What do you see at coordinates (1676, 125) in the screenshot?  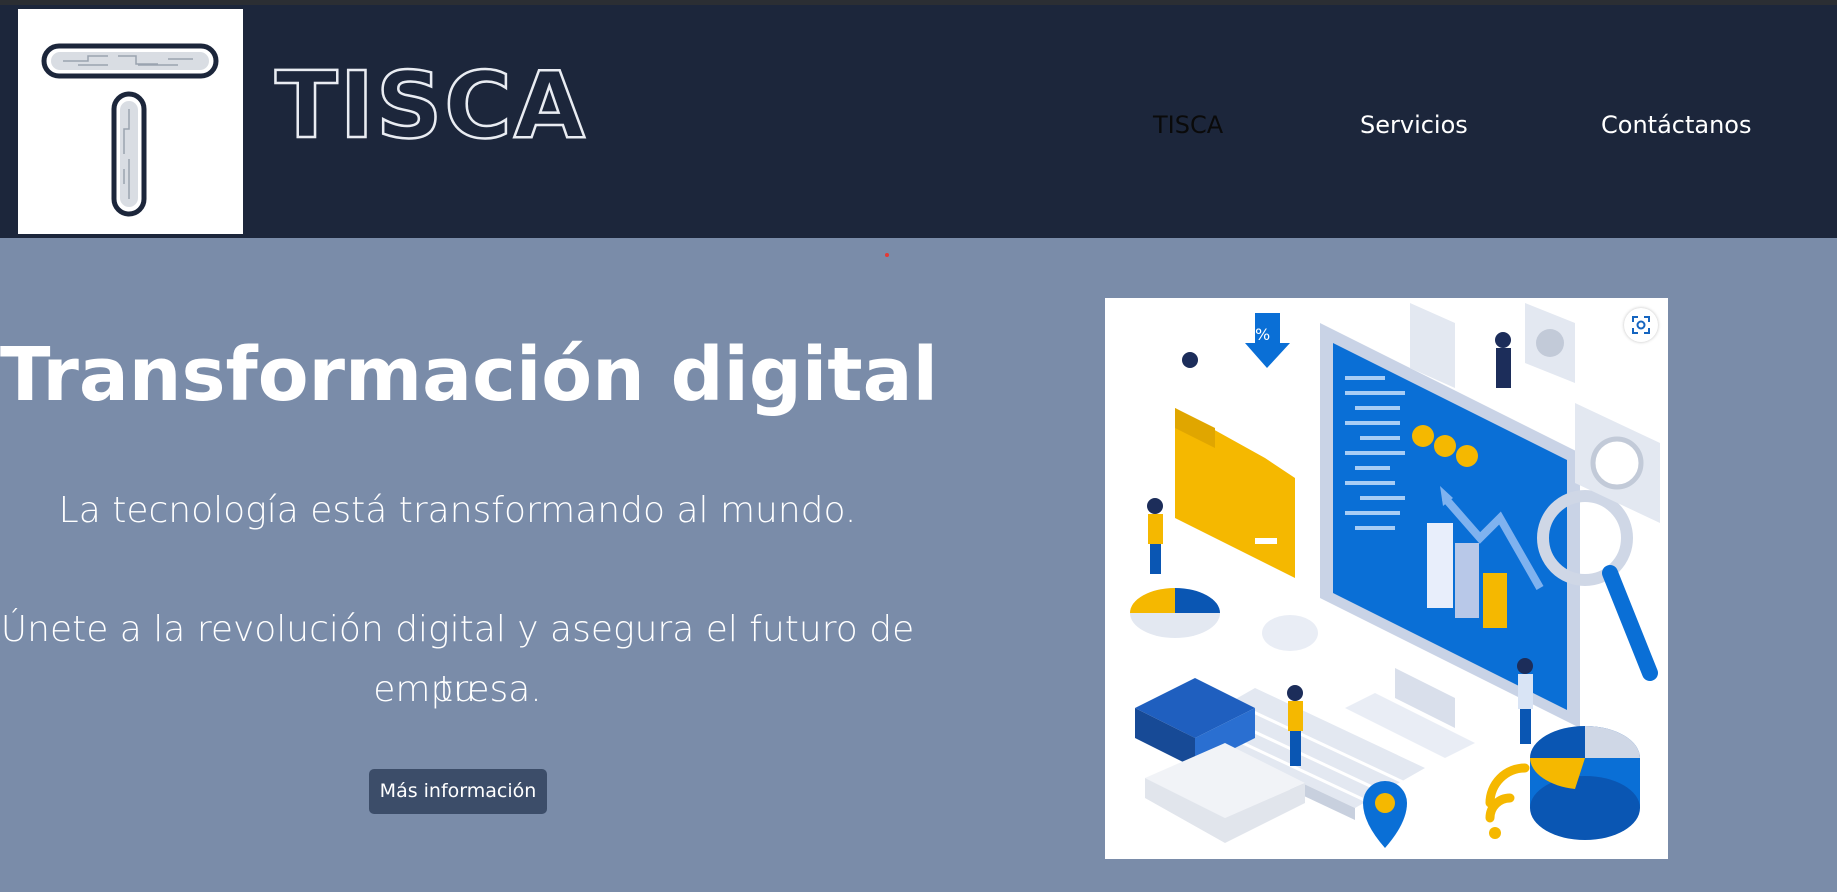 I see `nav-contactanos: Contáctanos` at bounding box center [1676, 125].